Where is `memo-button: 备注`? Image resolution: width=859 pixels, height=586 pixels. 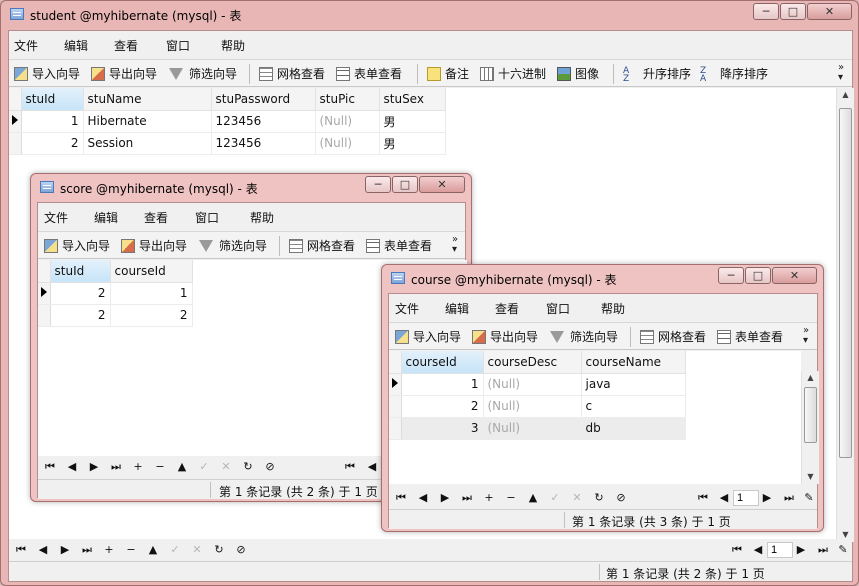
memo-button: 备注 is located at coordinates (448, 74).